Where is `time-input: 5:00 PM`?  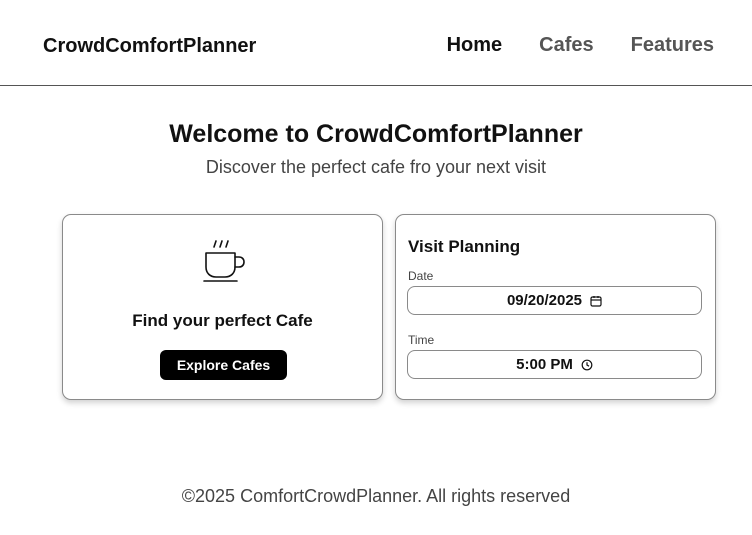 time-input: 5:00 PM is located at coordinates (554, 364).